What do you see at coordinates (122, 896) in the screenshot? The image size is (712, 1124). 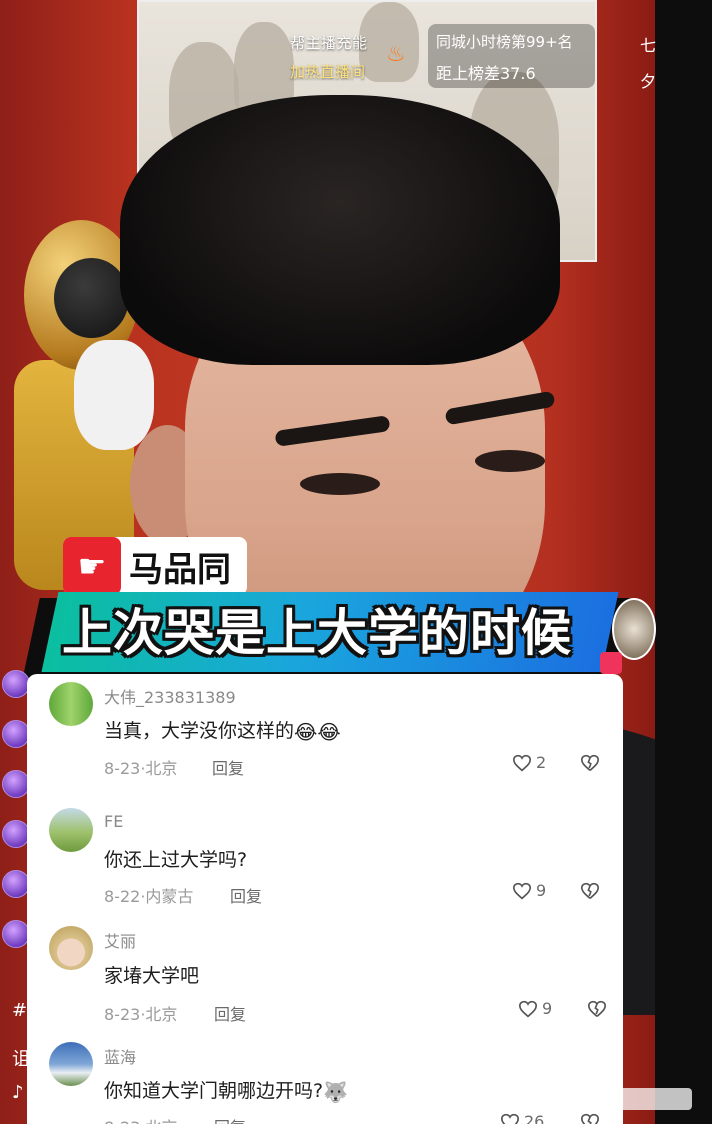 I see `comment-date: 8-22` at bounding box center [122, 896].